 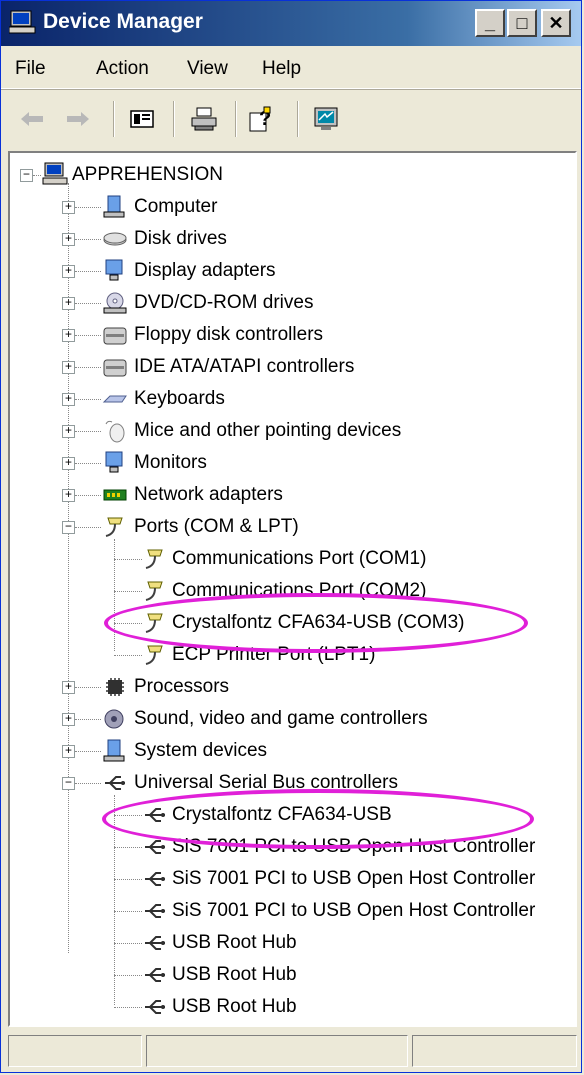 I want to click on status-bar, so click(x=292, y=1051).